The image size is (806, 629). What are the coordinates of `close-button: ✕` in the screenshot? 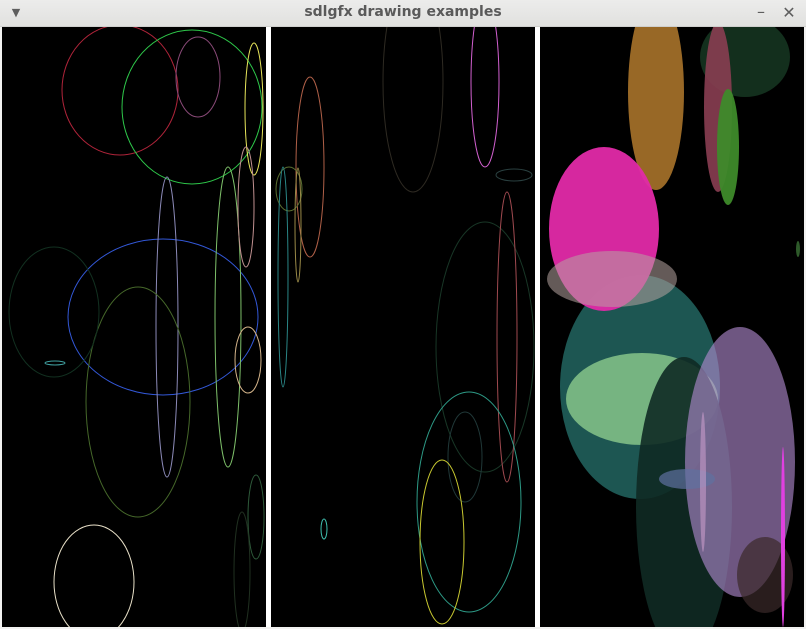 It's located at (789, 13).